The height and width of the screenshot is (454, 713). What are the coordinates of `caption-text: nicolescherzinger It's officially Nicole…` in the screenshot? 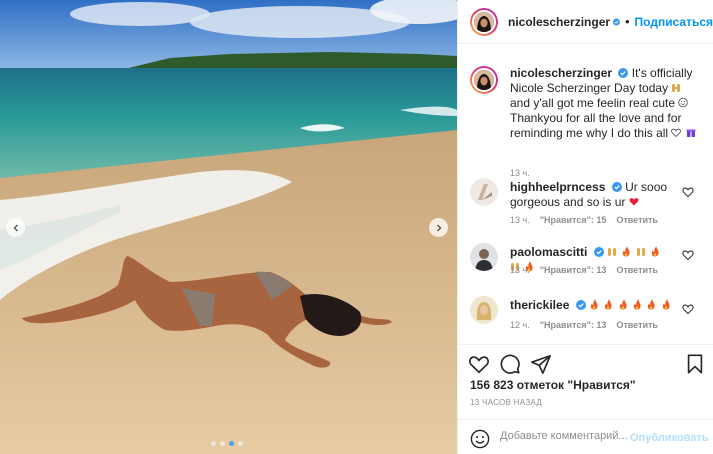 It's located at (607, 103).